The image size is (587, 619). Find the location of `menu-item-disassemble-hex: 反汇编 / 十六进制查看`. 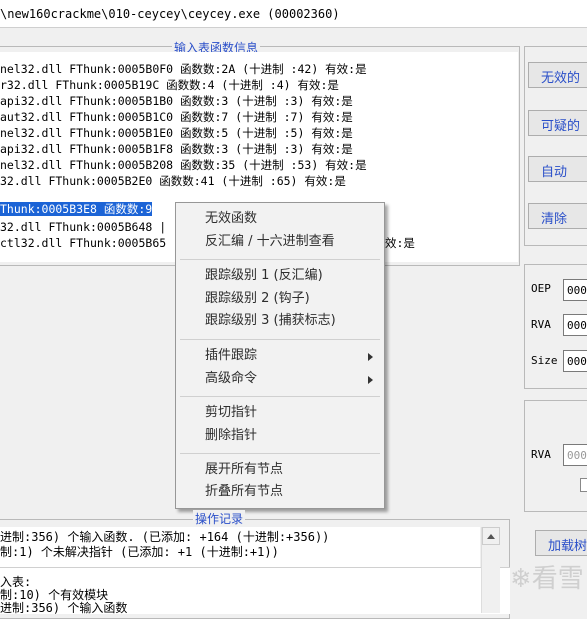

menu-item-disassemble-hex: 反汇编 / 十六进制查看 is located at coordinates (270, 242).